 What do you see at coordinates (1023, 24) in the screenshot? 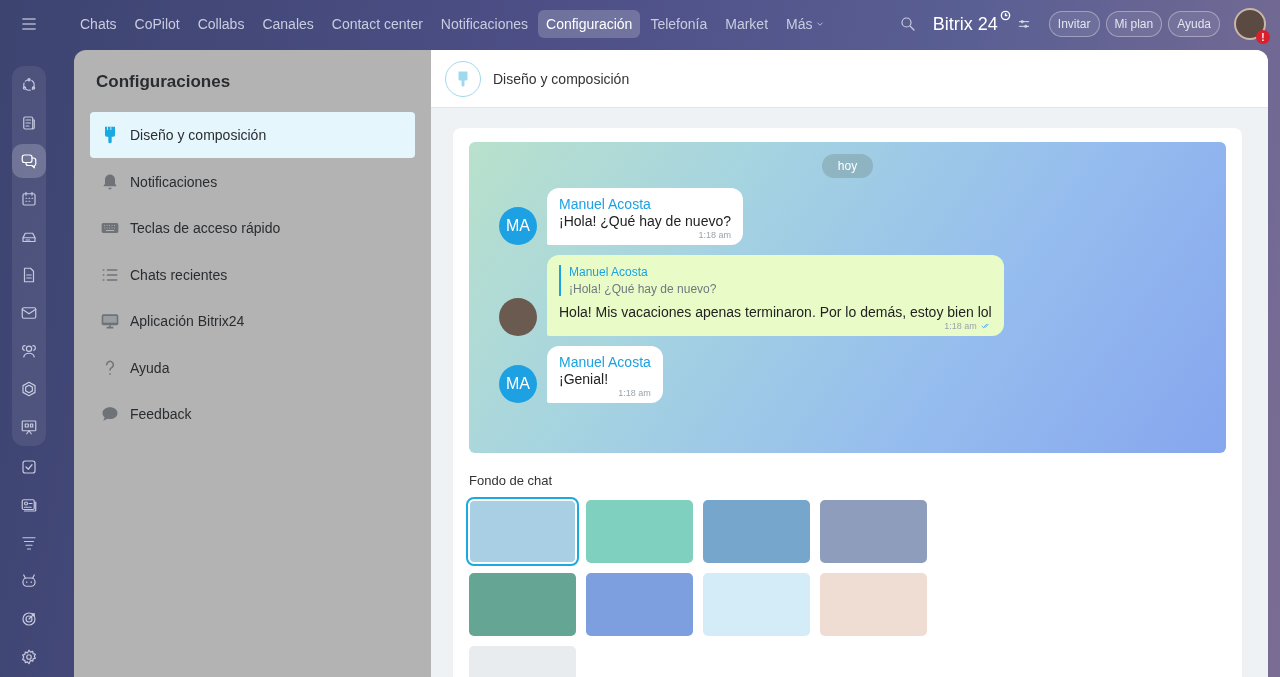
I see `sliders-icon` at bounding box center [1023, 24].